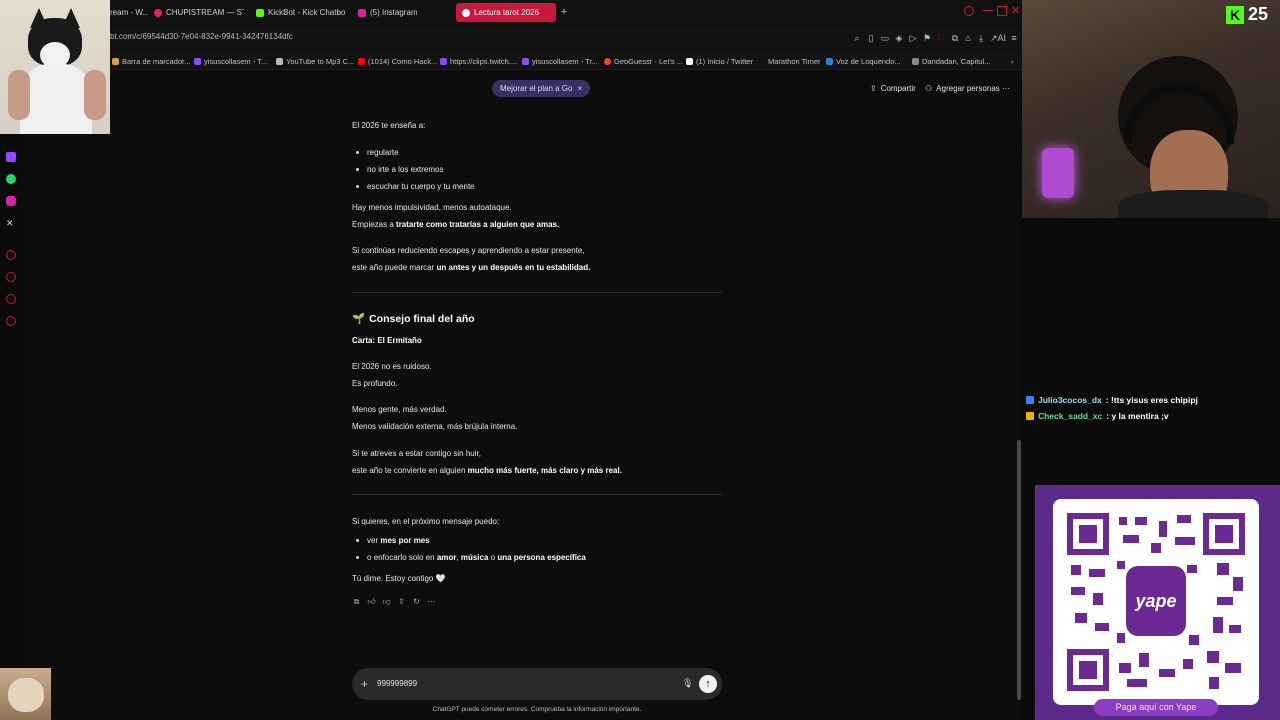  I want to click on heart-icon: ♡, so click(941, 38).